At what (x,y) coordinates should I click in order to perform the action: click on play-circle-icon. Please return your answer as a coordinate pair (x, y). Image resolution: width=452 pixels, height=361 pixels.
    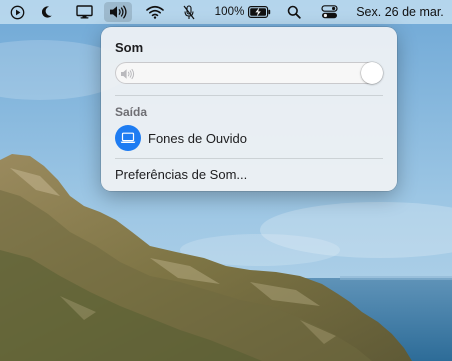
    Looking at the image, I should click on (17, 12).